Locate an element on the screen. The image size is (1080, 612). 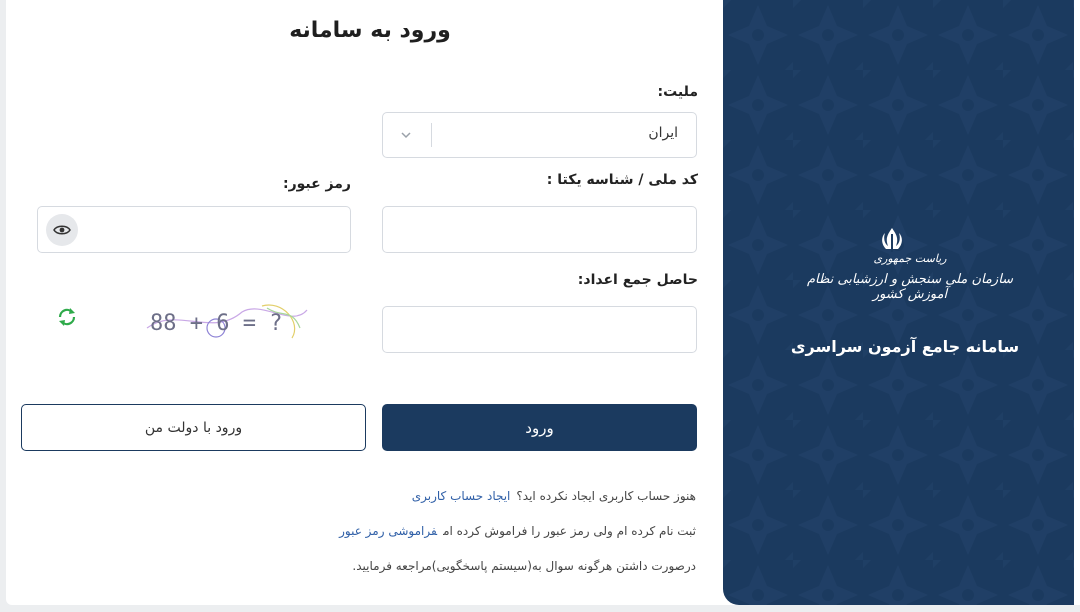
captcha-label: حاصل جمع اعداد: is located at coordinates (637, 280).